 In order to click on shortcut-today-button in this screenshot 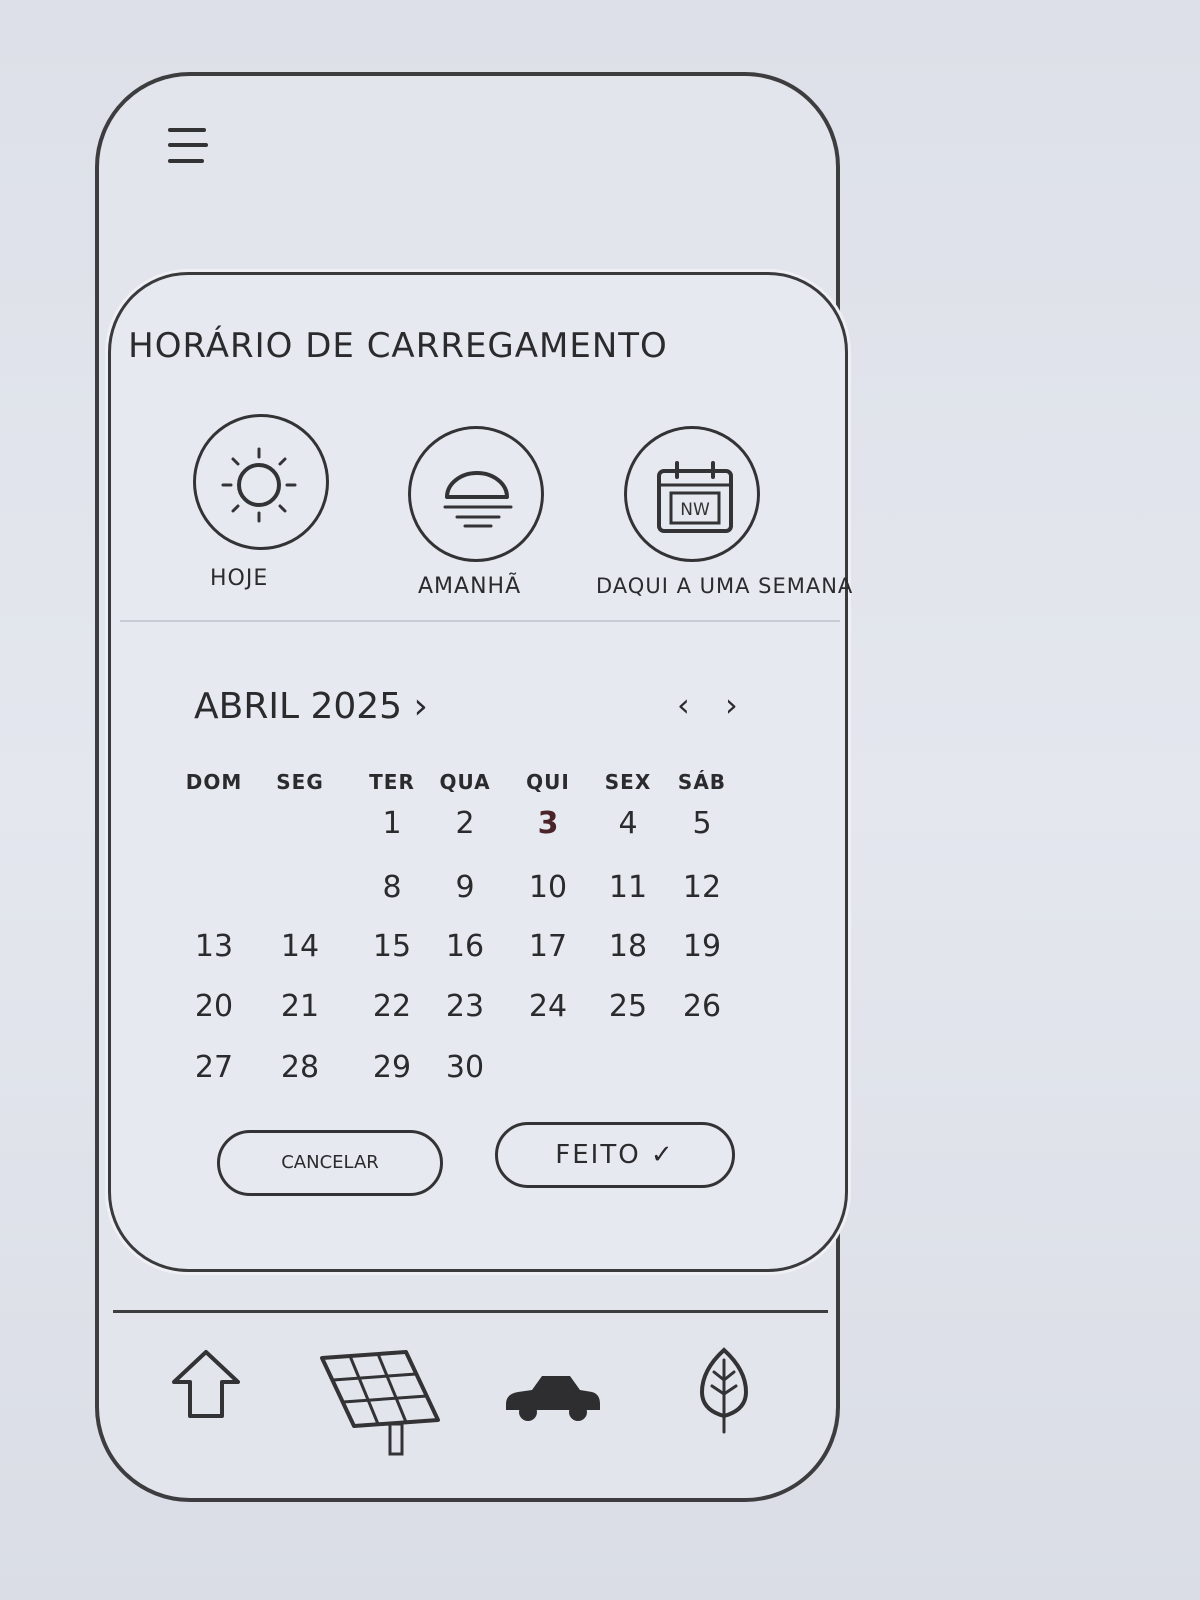, I will do `click(261, 482)`.